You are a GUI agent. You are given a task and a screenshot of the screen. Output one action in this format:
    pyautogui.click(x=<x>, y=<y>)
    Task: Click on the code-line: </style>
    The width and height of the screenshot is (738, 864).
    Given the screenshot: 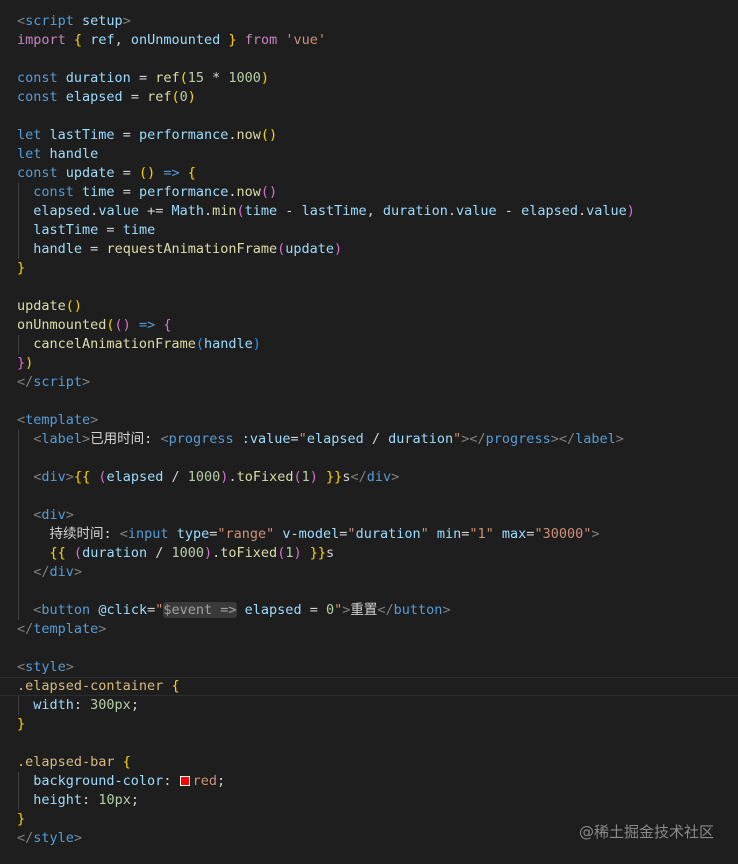 What is the action you would take?
    pyautogui.click(x=49, y=838)
    